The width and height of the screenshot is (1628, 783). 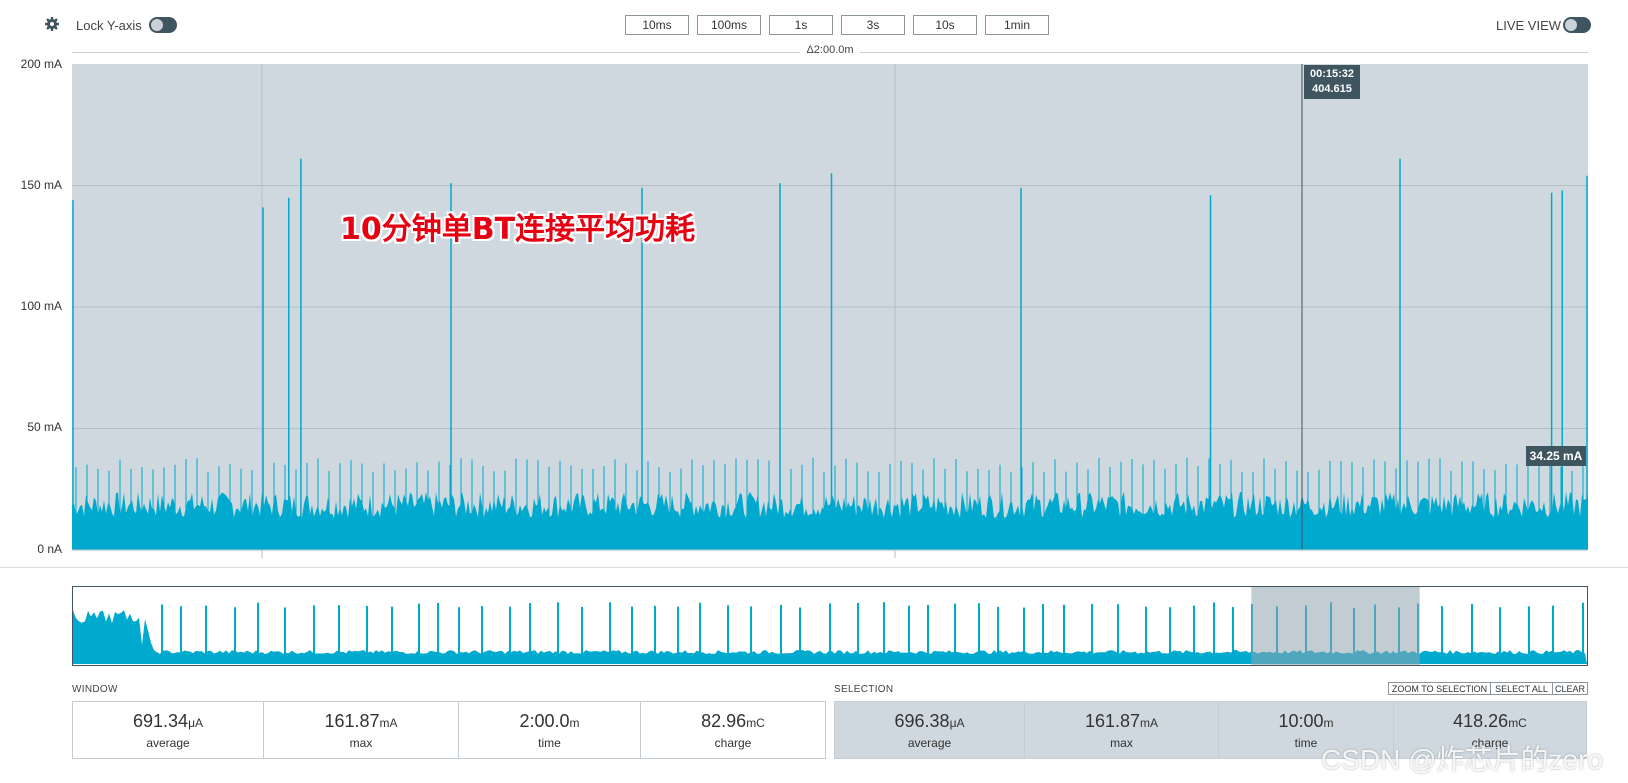 What do you see at coordinates (574, 722) in the screenshot?
I see `window-time-unit: m` at bounding box center [574, 722].